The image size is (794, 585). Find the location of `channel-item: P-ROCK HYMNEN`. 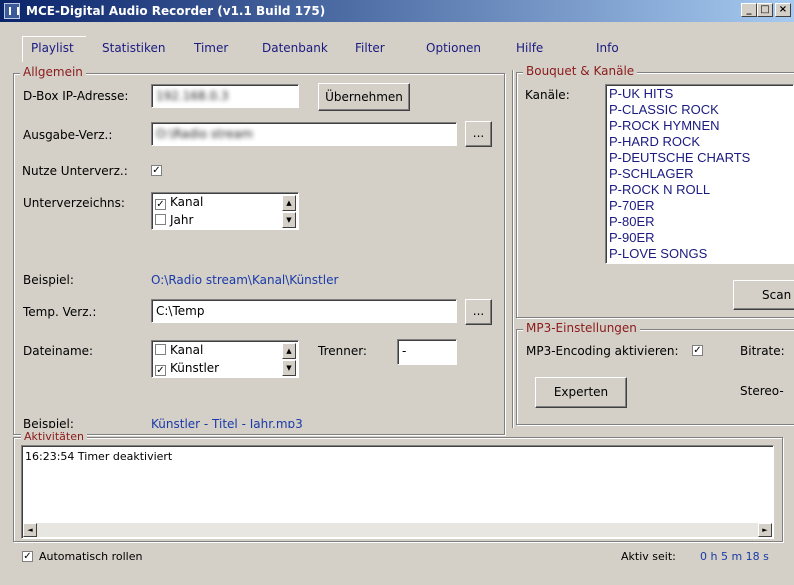

channel-item: P-ROCK HYMNEN is located at coordinates (664, 125).